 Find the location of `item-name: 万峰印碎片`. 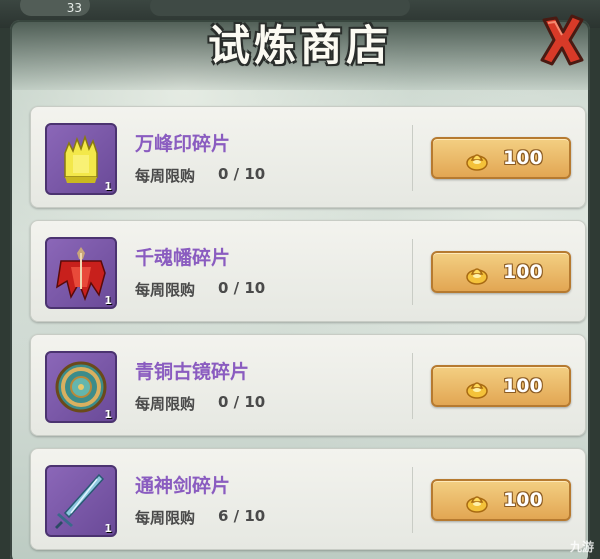

item-name: 万峰印碎片 is located at coordinates (183, 144).